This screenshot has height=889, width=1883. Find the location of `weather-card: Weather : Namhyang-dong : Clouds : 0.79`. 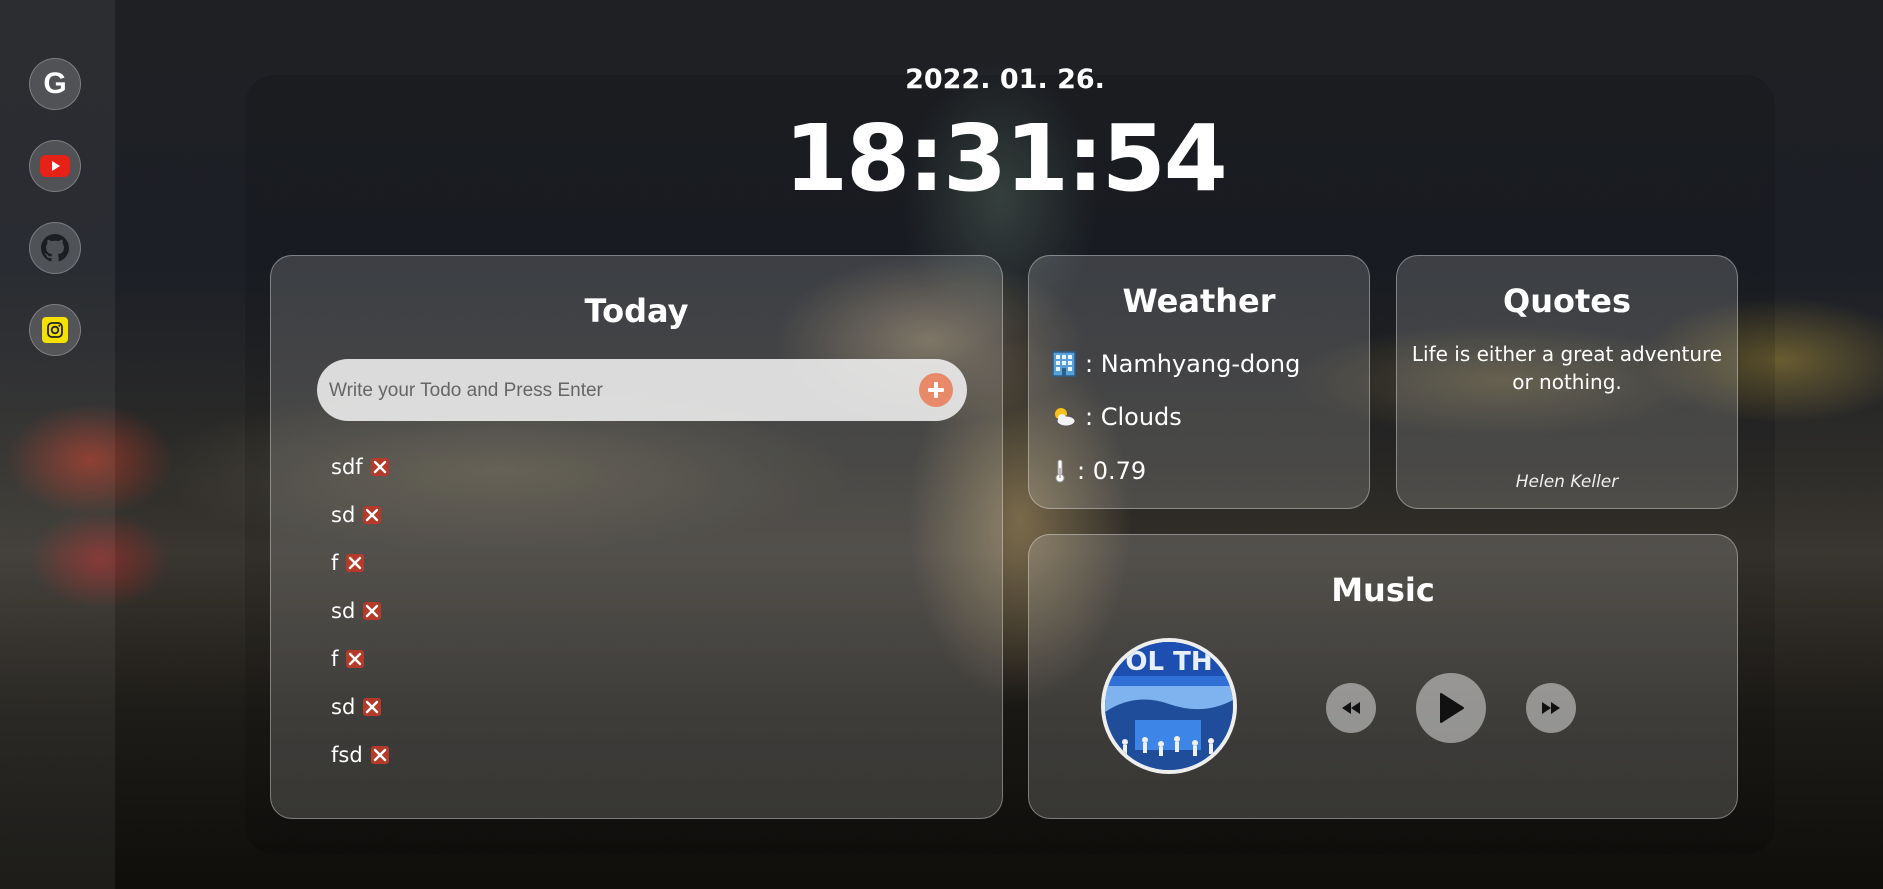

weather-card: Weather : Namhyang-dong : Clouds : 0.79 is located at coordinates (1199, 382).